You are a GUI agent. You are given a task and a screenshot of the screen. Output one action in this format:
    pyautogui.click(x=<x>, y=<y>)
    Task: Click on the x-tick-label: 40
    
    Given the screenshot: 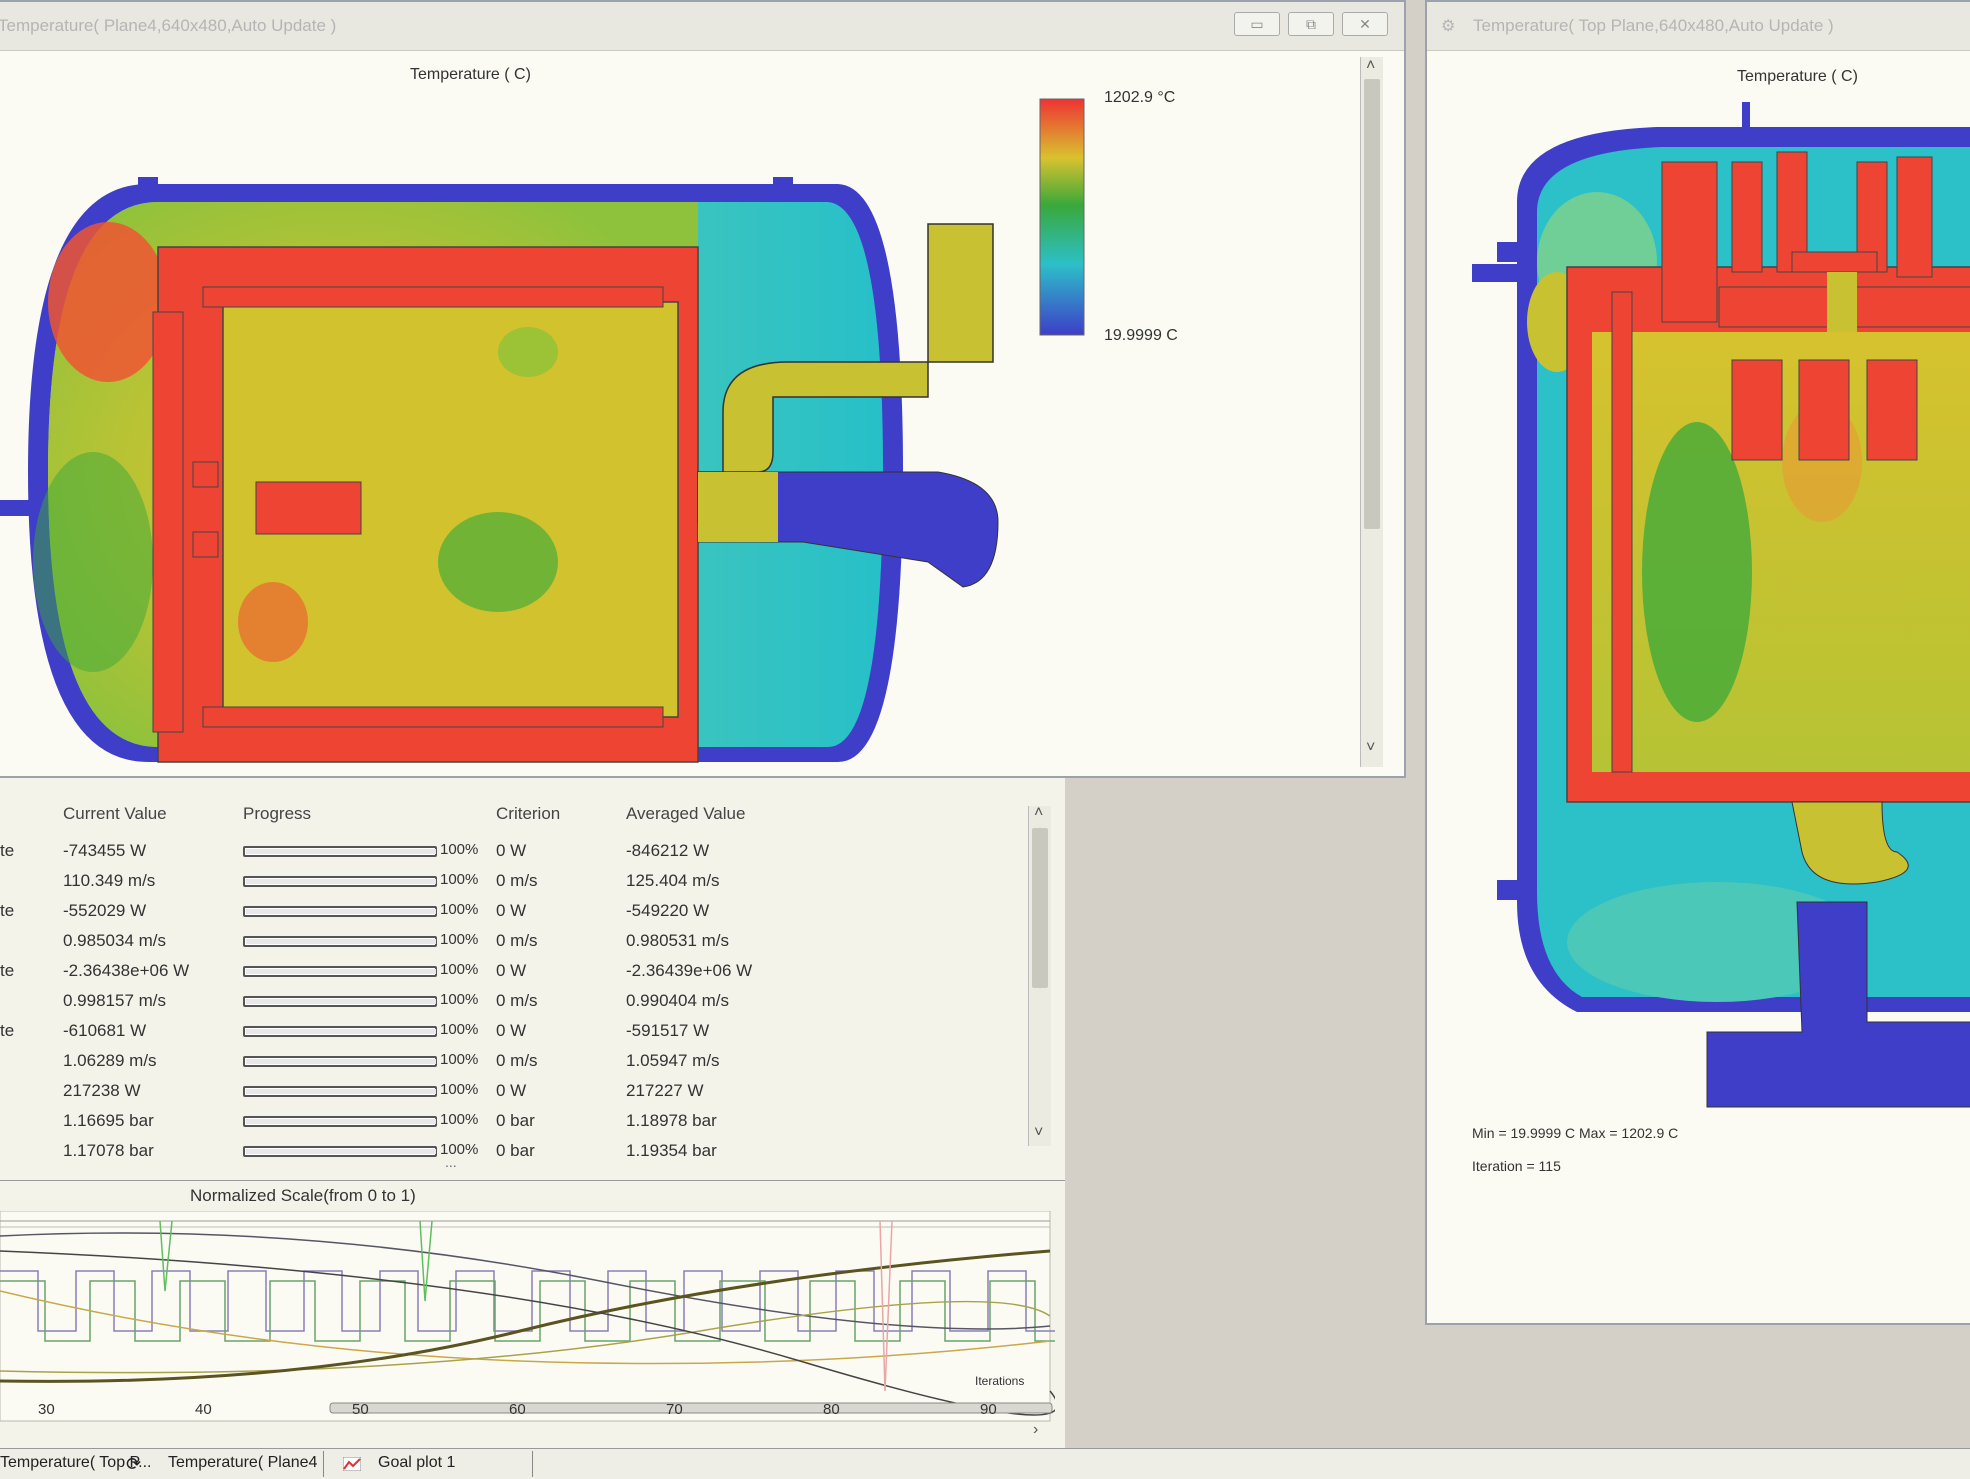 What is the action you would take?
    pyautogui.click(x=203, y=1409)
    